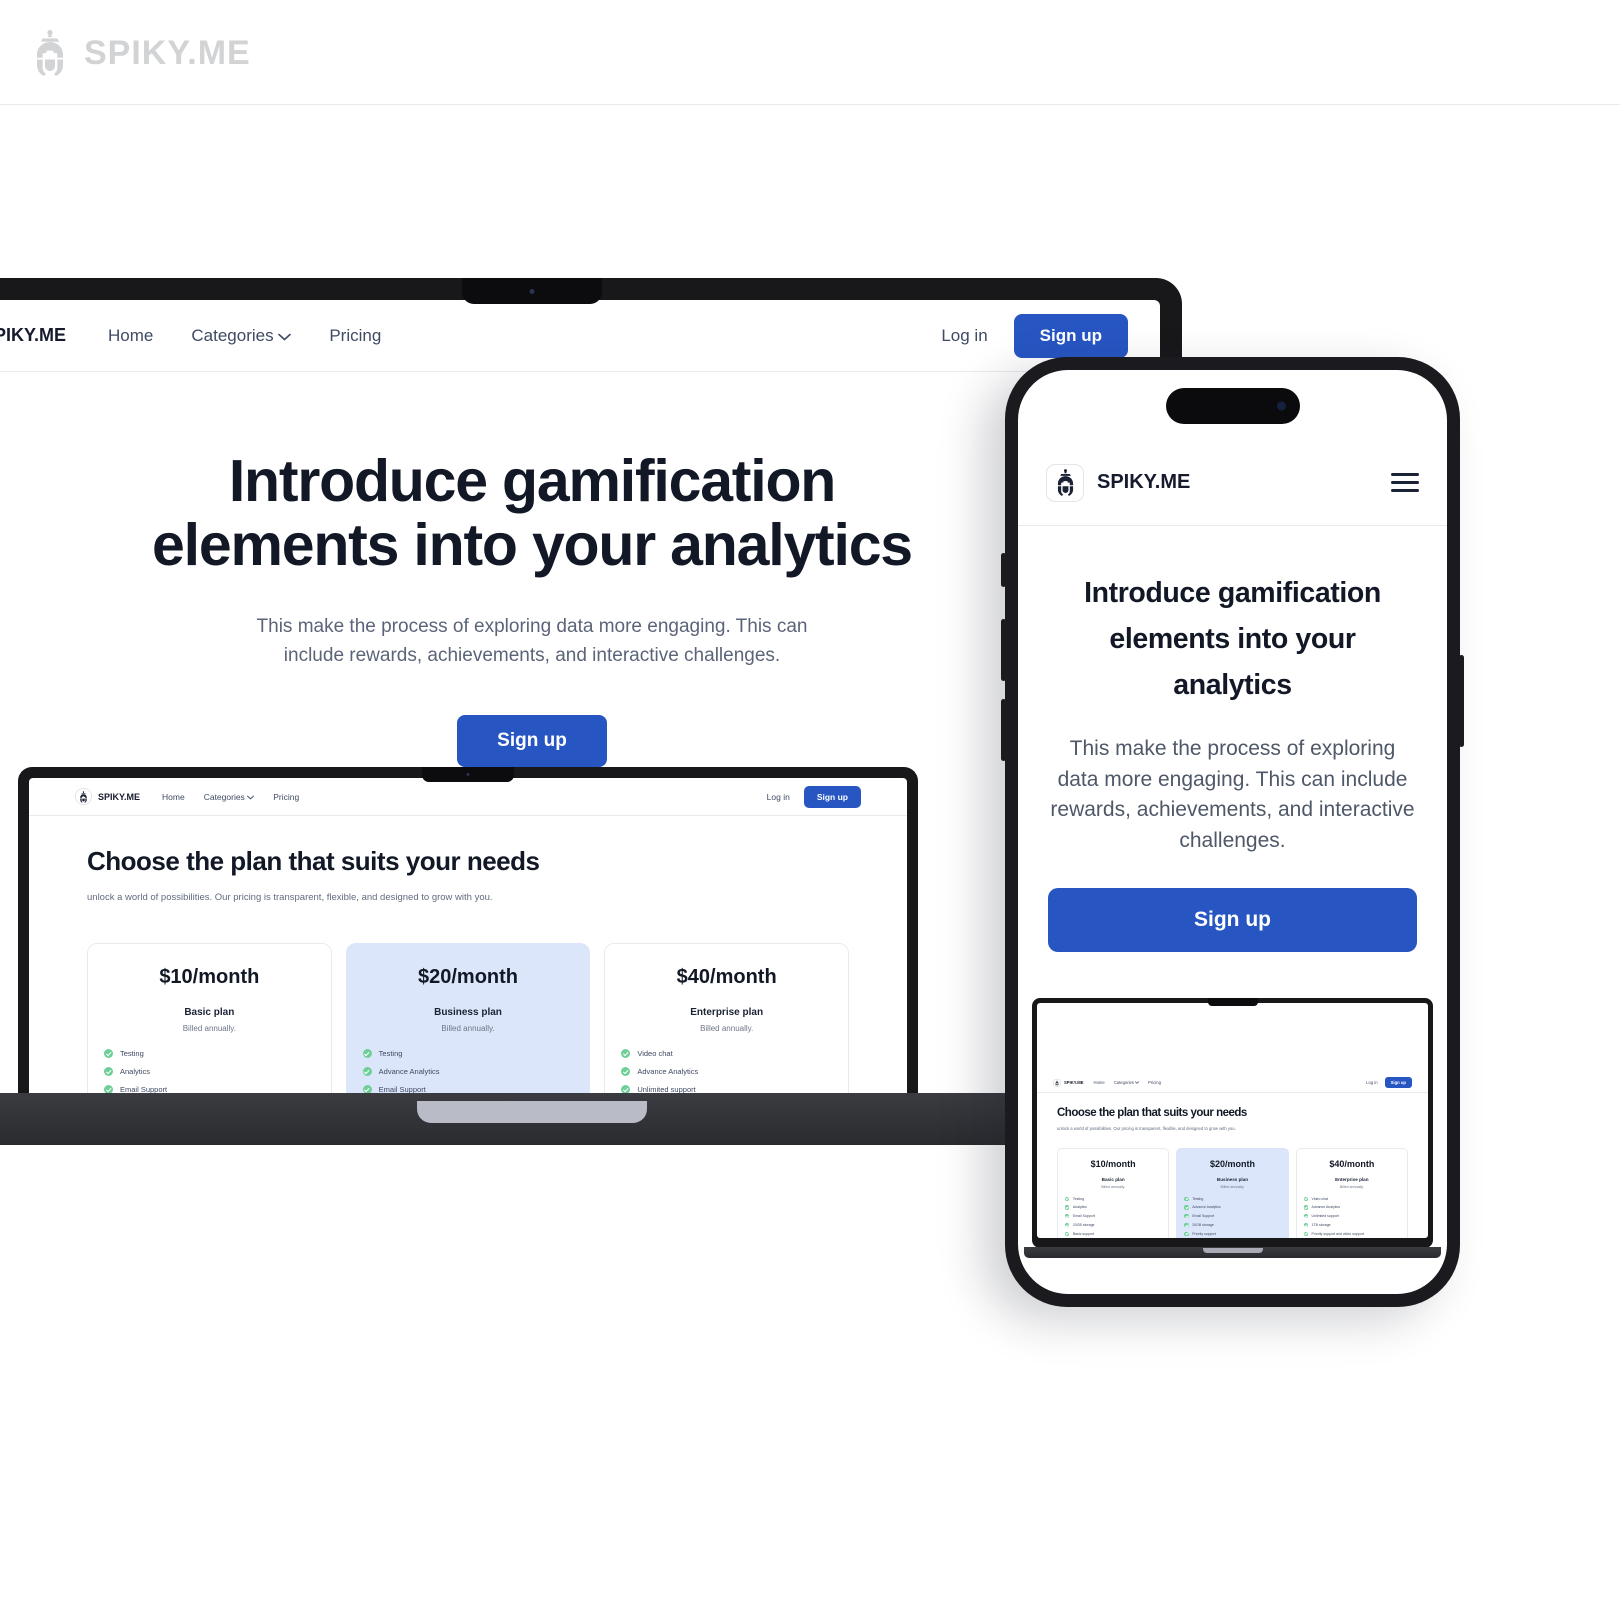 This screenshot has width=1620, height=1620. I want to click on plan-price: $10/month, so click(209, 977).